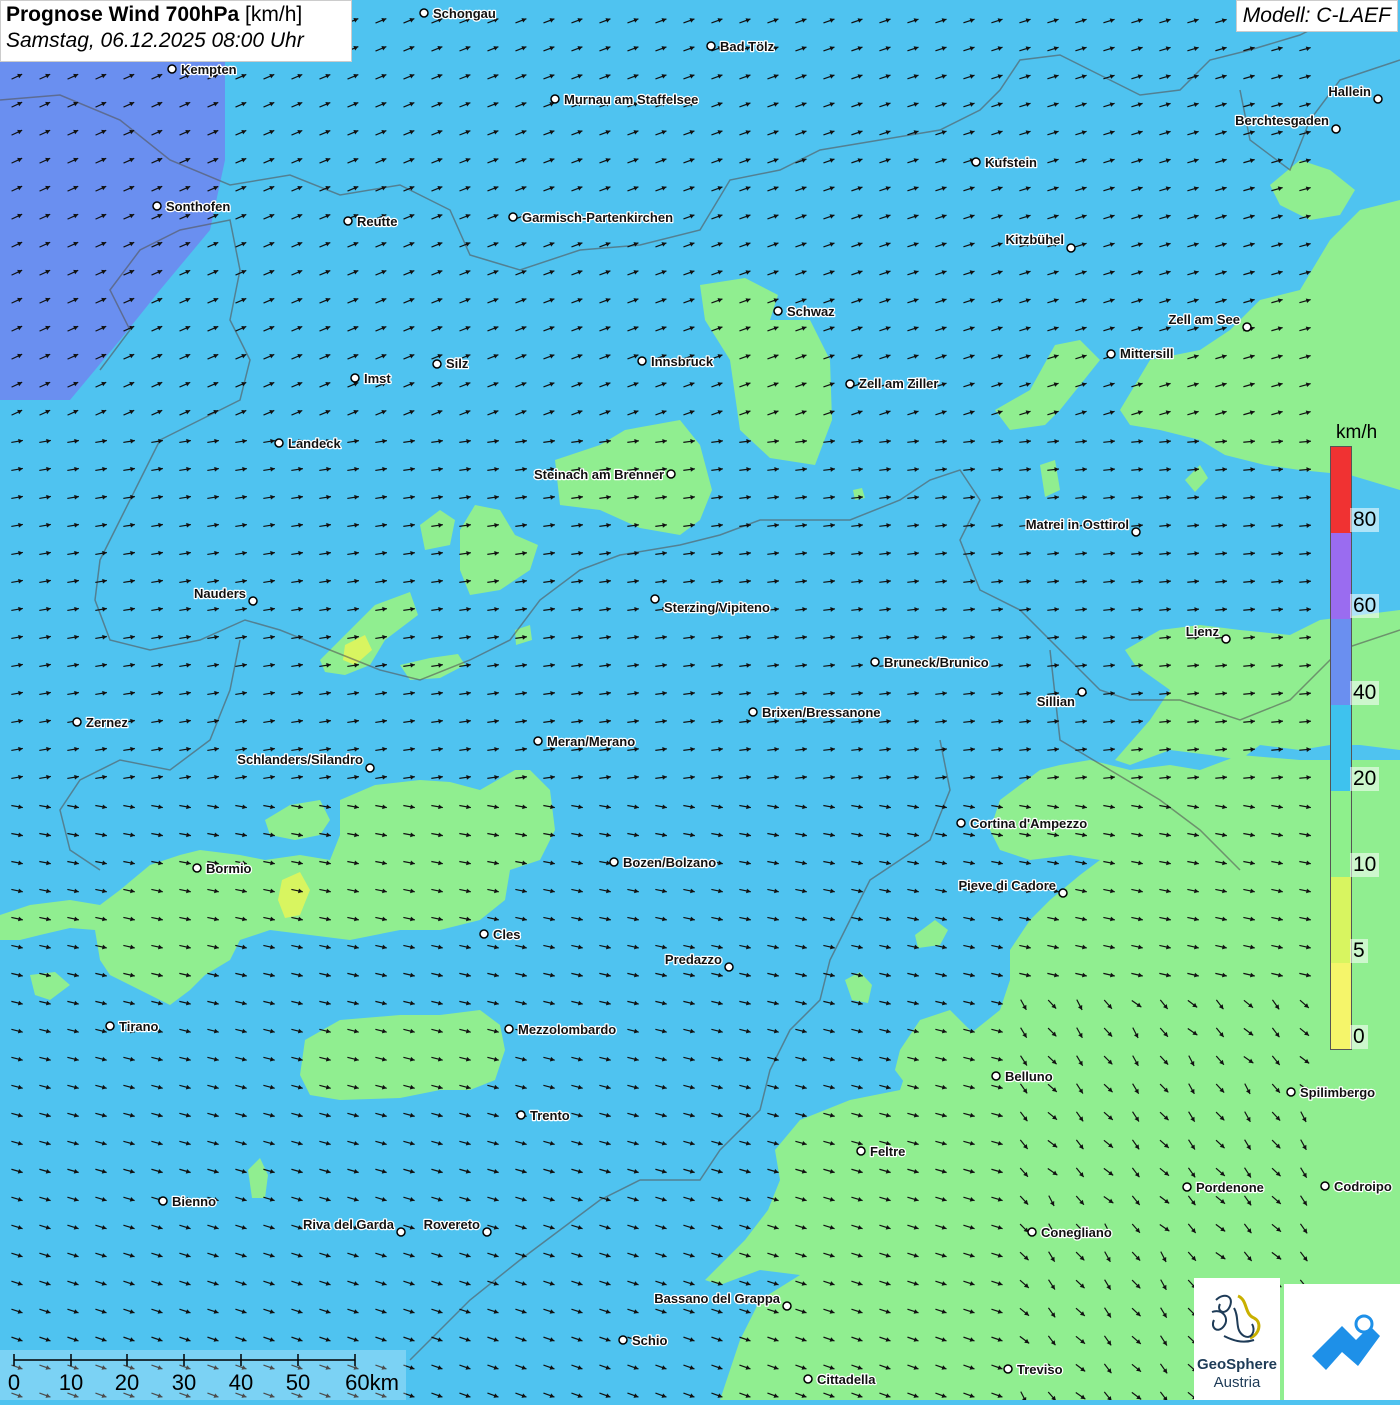 Image resolution: width=1400 pixels, height=1405 pixels. What do you see at coordinates (747, 46) in the screenshot?
I see `svg-text: Bad Tölz` at bounding box center [747, 46].